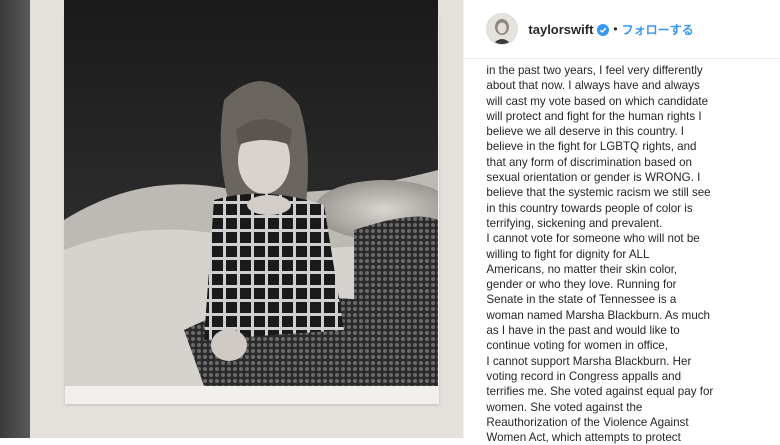  What do you see at coordinates (589, 361) in the screenshot?
I see `caption-line: I cannot support Marsha Blackburn. Her` at bounding box center [589, 361].